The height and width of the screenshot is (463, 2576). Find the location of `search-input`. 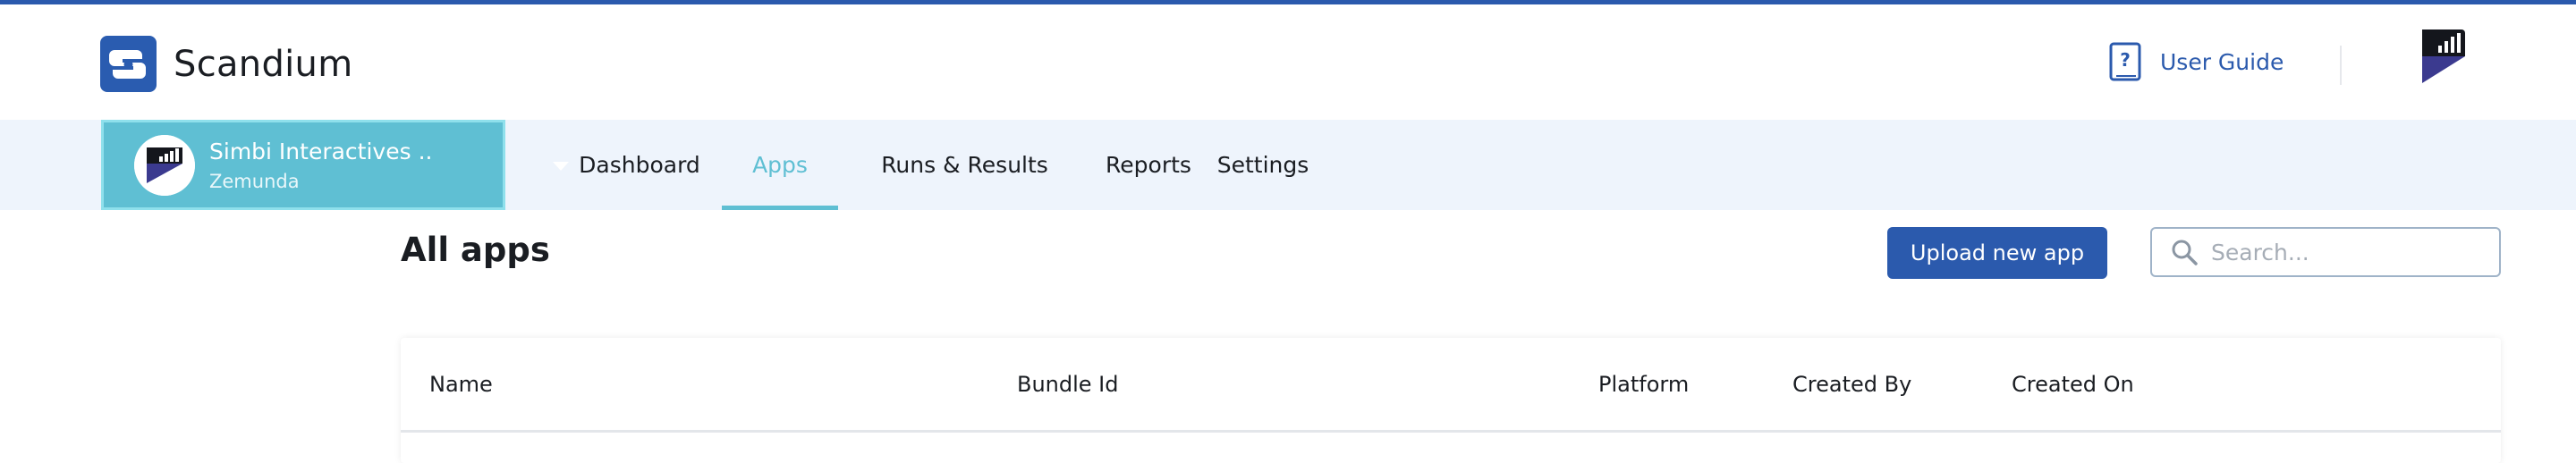

search-input is located at coordinates (2349, 252).